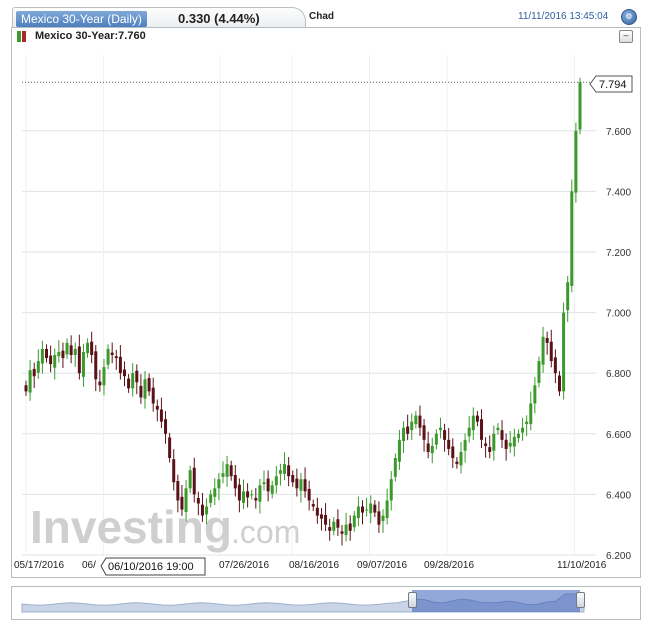 This screenshot has width=650, height=627. Describe the element at coordinates (618, 132) in the screenshot. I see `y-tick-label: 7.600` at that location.